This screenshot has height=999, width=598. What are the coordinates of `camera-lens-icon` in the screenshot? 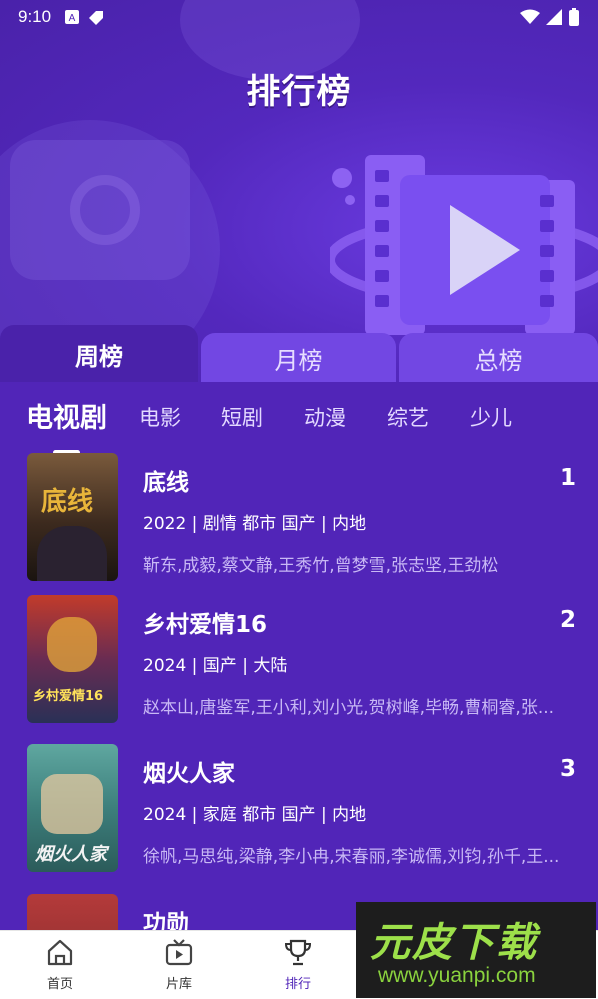 It's located at (105, 210).